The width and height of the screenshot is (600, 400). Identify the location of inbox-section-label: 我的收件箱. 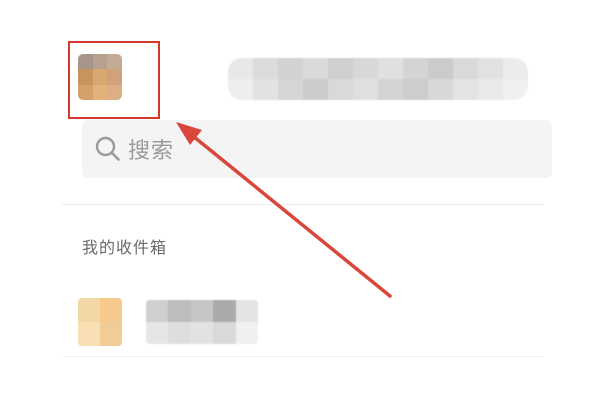
(125, 247).